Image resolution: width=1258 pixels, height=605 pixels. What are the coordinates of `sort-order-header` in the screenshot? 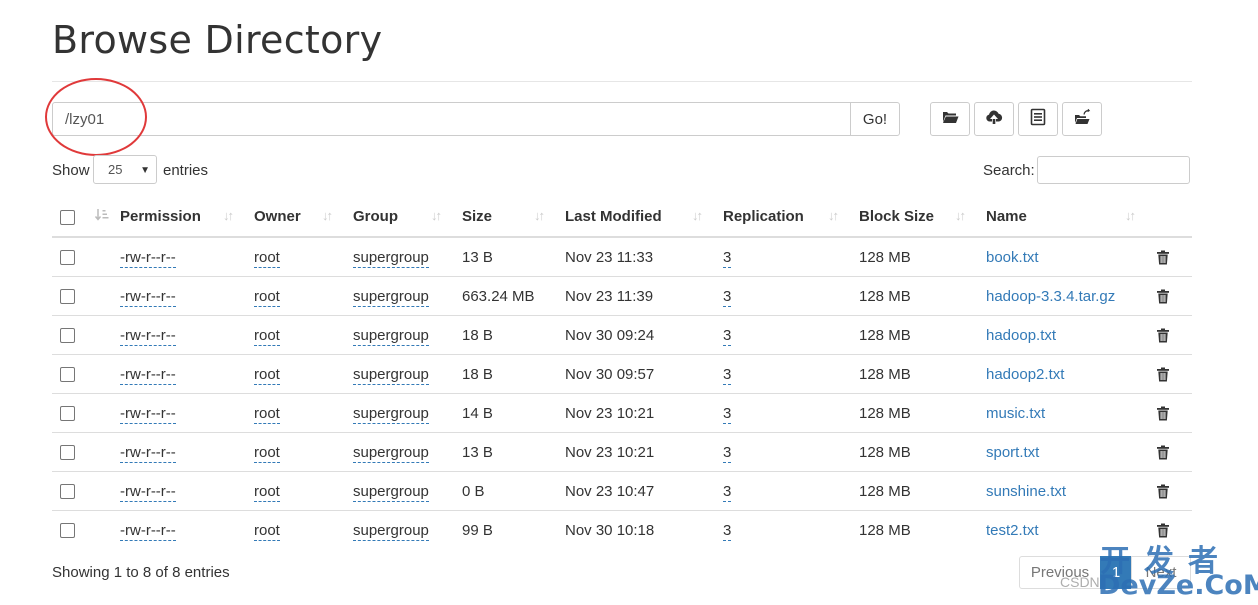 It's located at (99, 217).